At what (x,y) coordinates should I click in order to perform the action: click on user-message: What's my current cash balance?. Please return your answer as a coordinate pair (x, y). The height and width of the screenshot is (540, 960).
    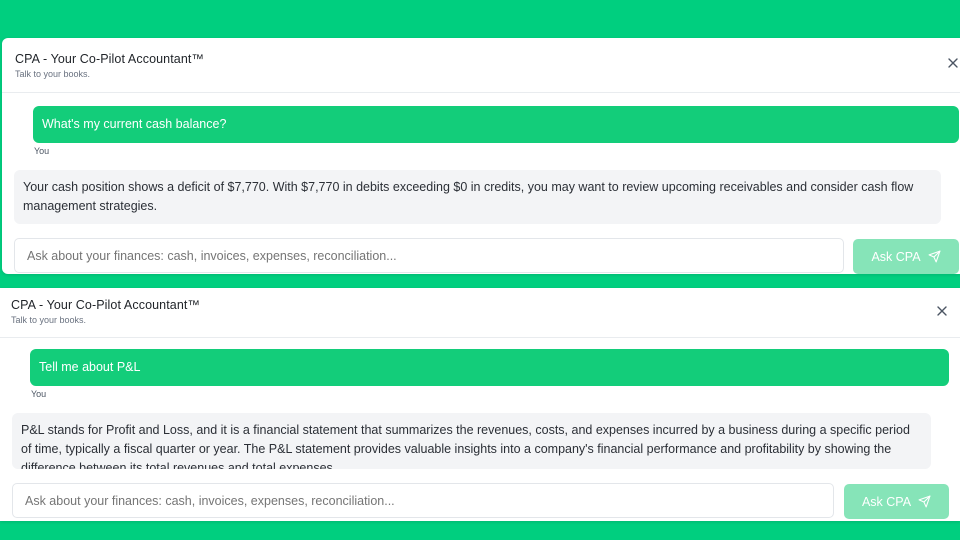
    Looking at the image, I should click on (496, 124).